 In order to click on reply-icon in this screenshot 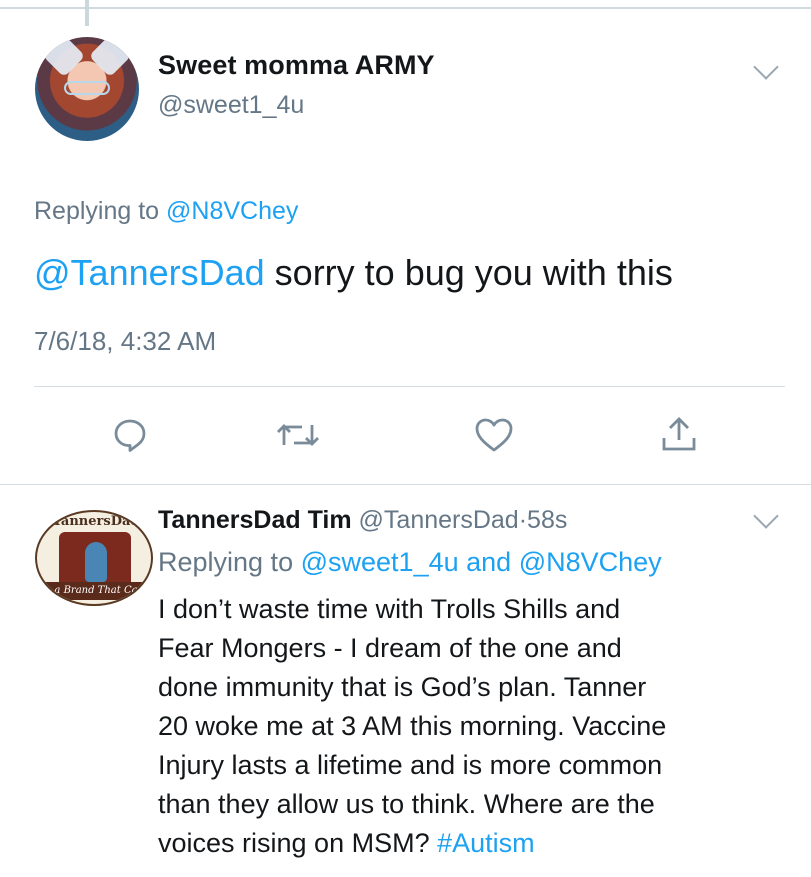, I will do `click(130, 435)`.